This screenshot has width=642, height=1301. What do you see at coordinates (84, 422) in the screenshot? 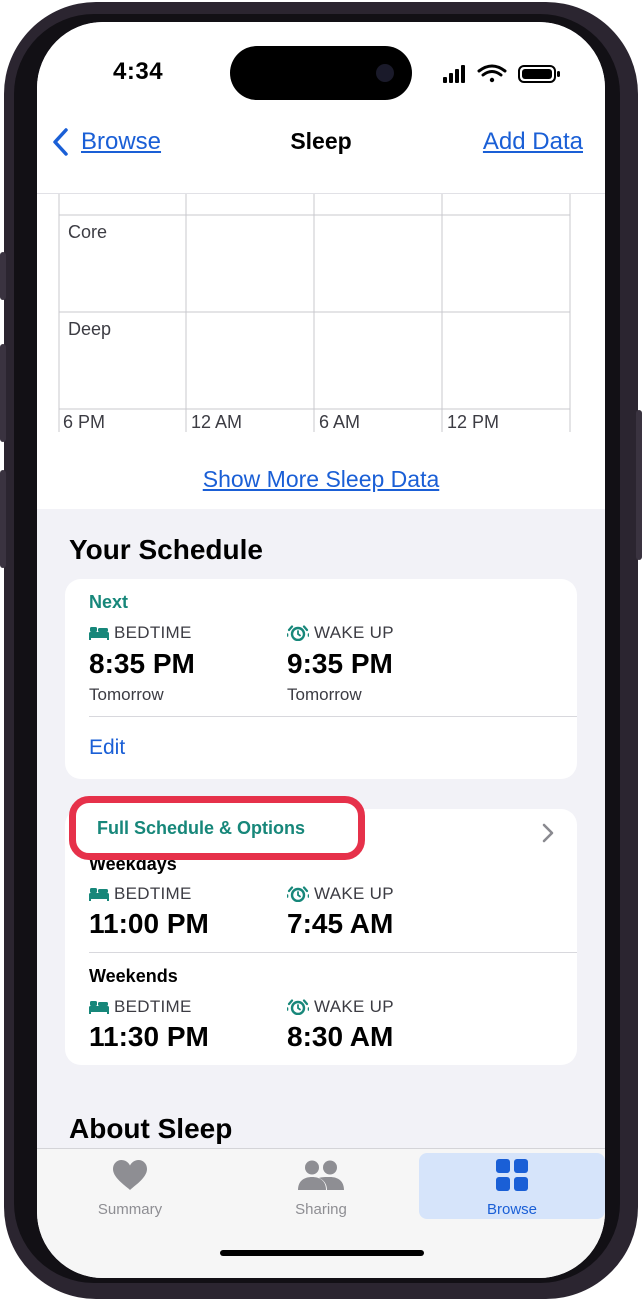
I see `time-tick-label: 6 PM` at bounding box center [84, 422].